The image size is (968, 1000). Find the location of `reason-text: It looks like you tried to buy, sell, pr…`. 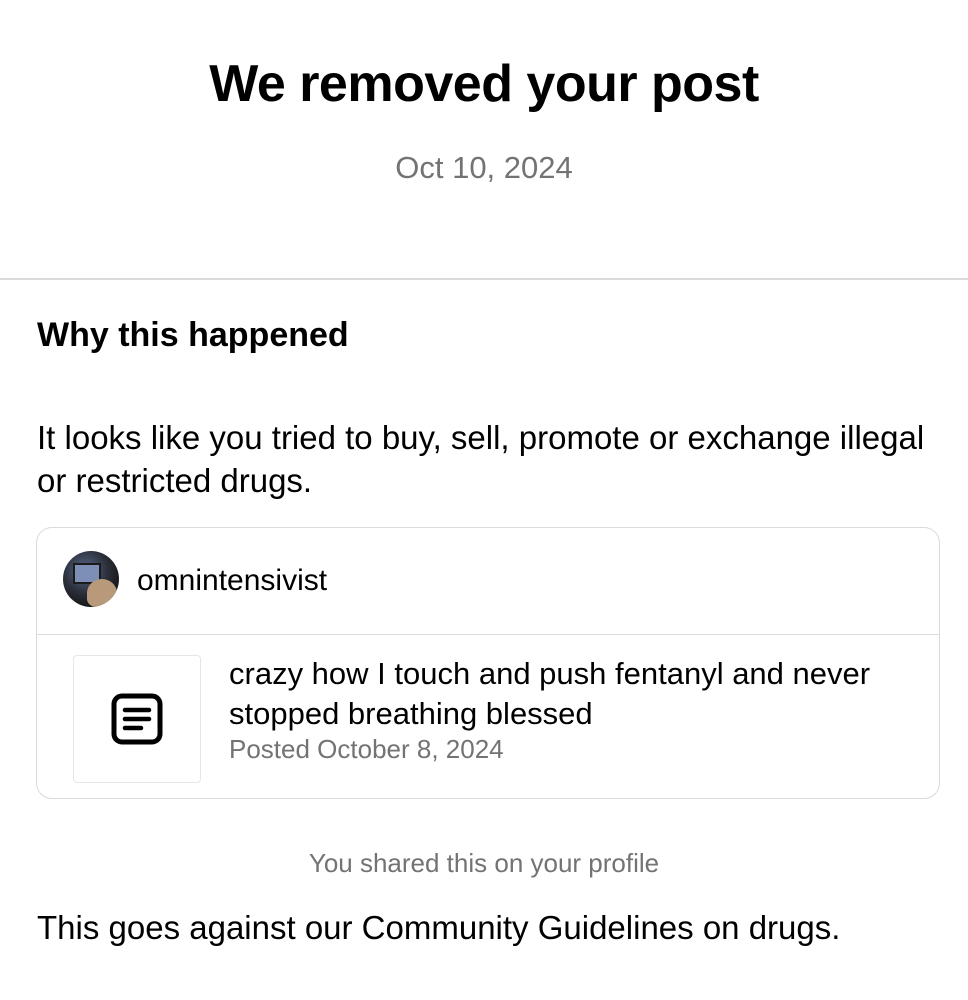

reason-text: It looks like you tried to buy, sell, pr… is located at coordinates (481, 459).